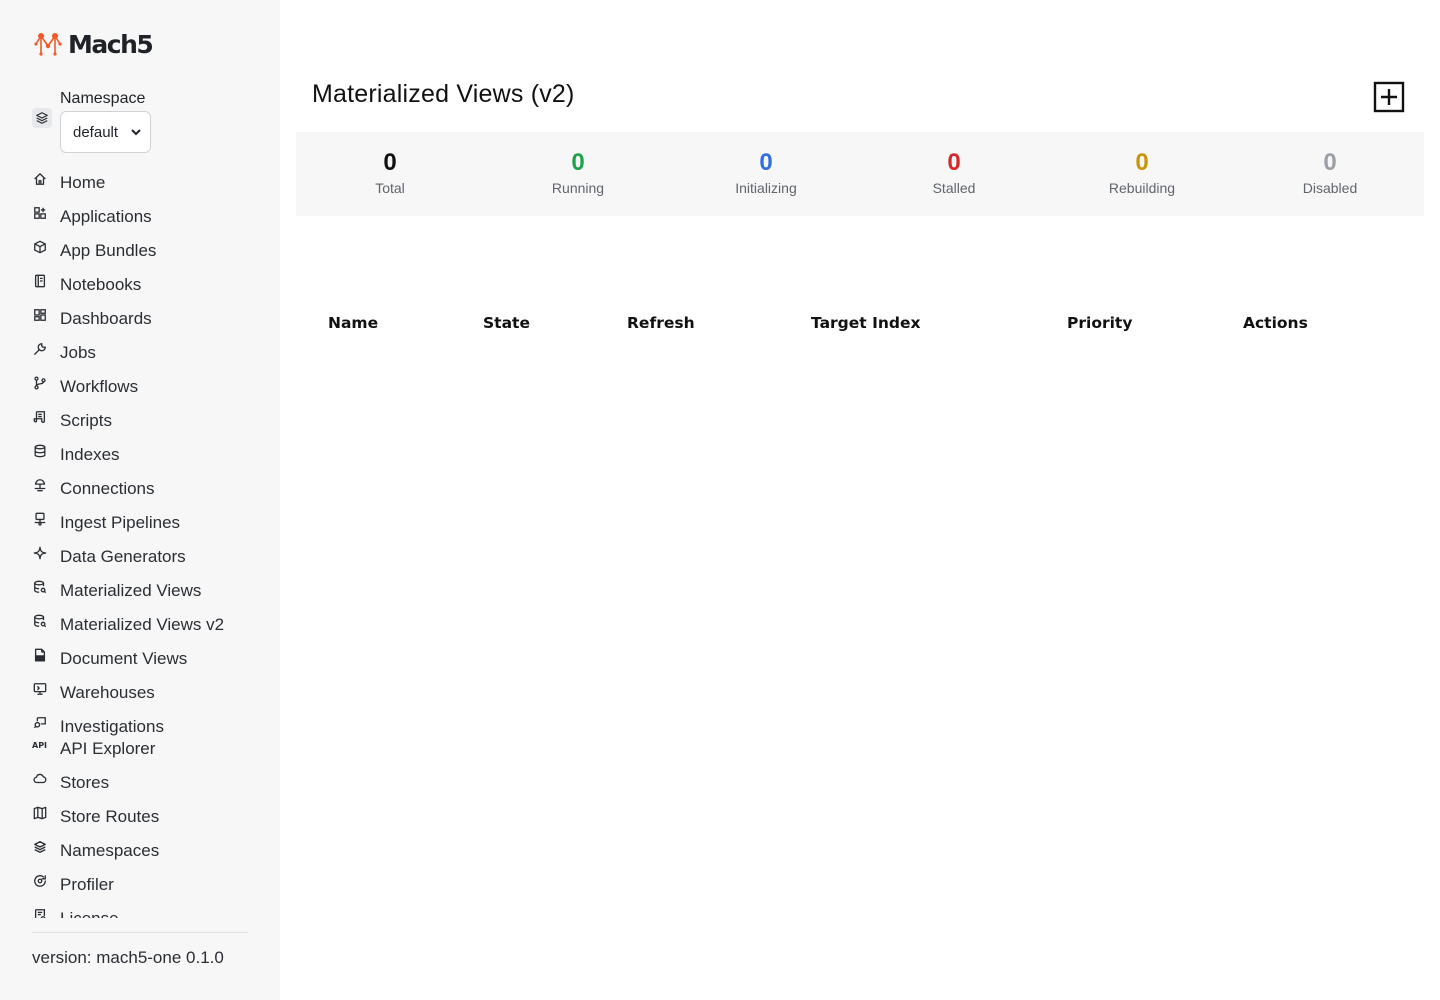  Describe the element at coordinates (40, 315) in the screenshot. I see `dashboard-icon` at that location.